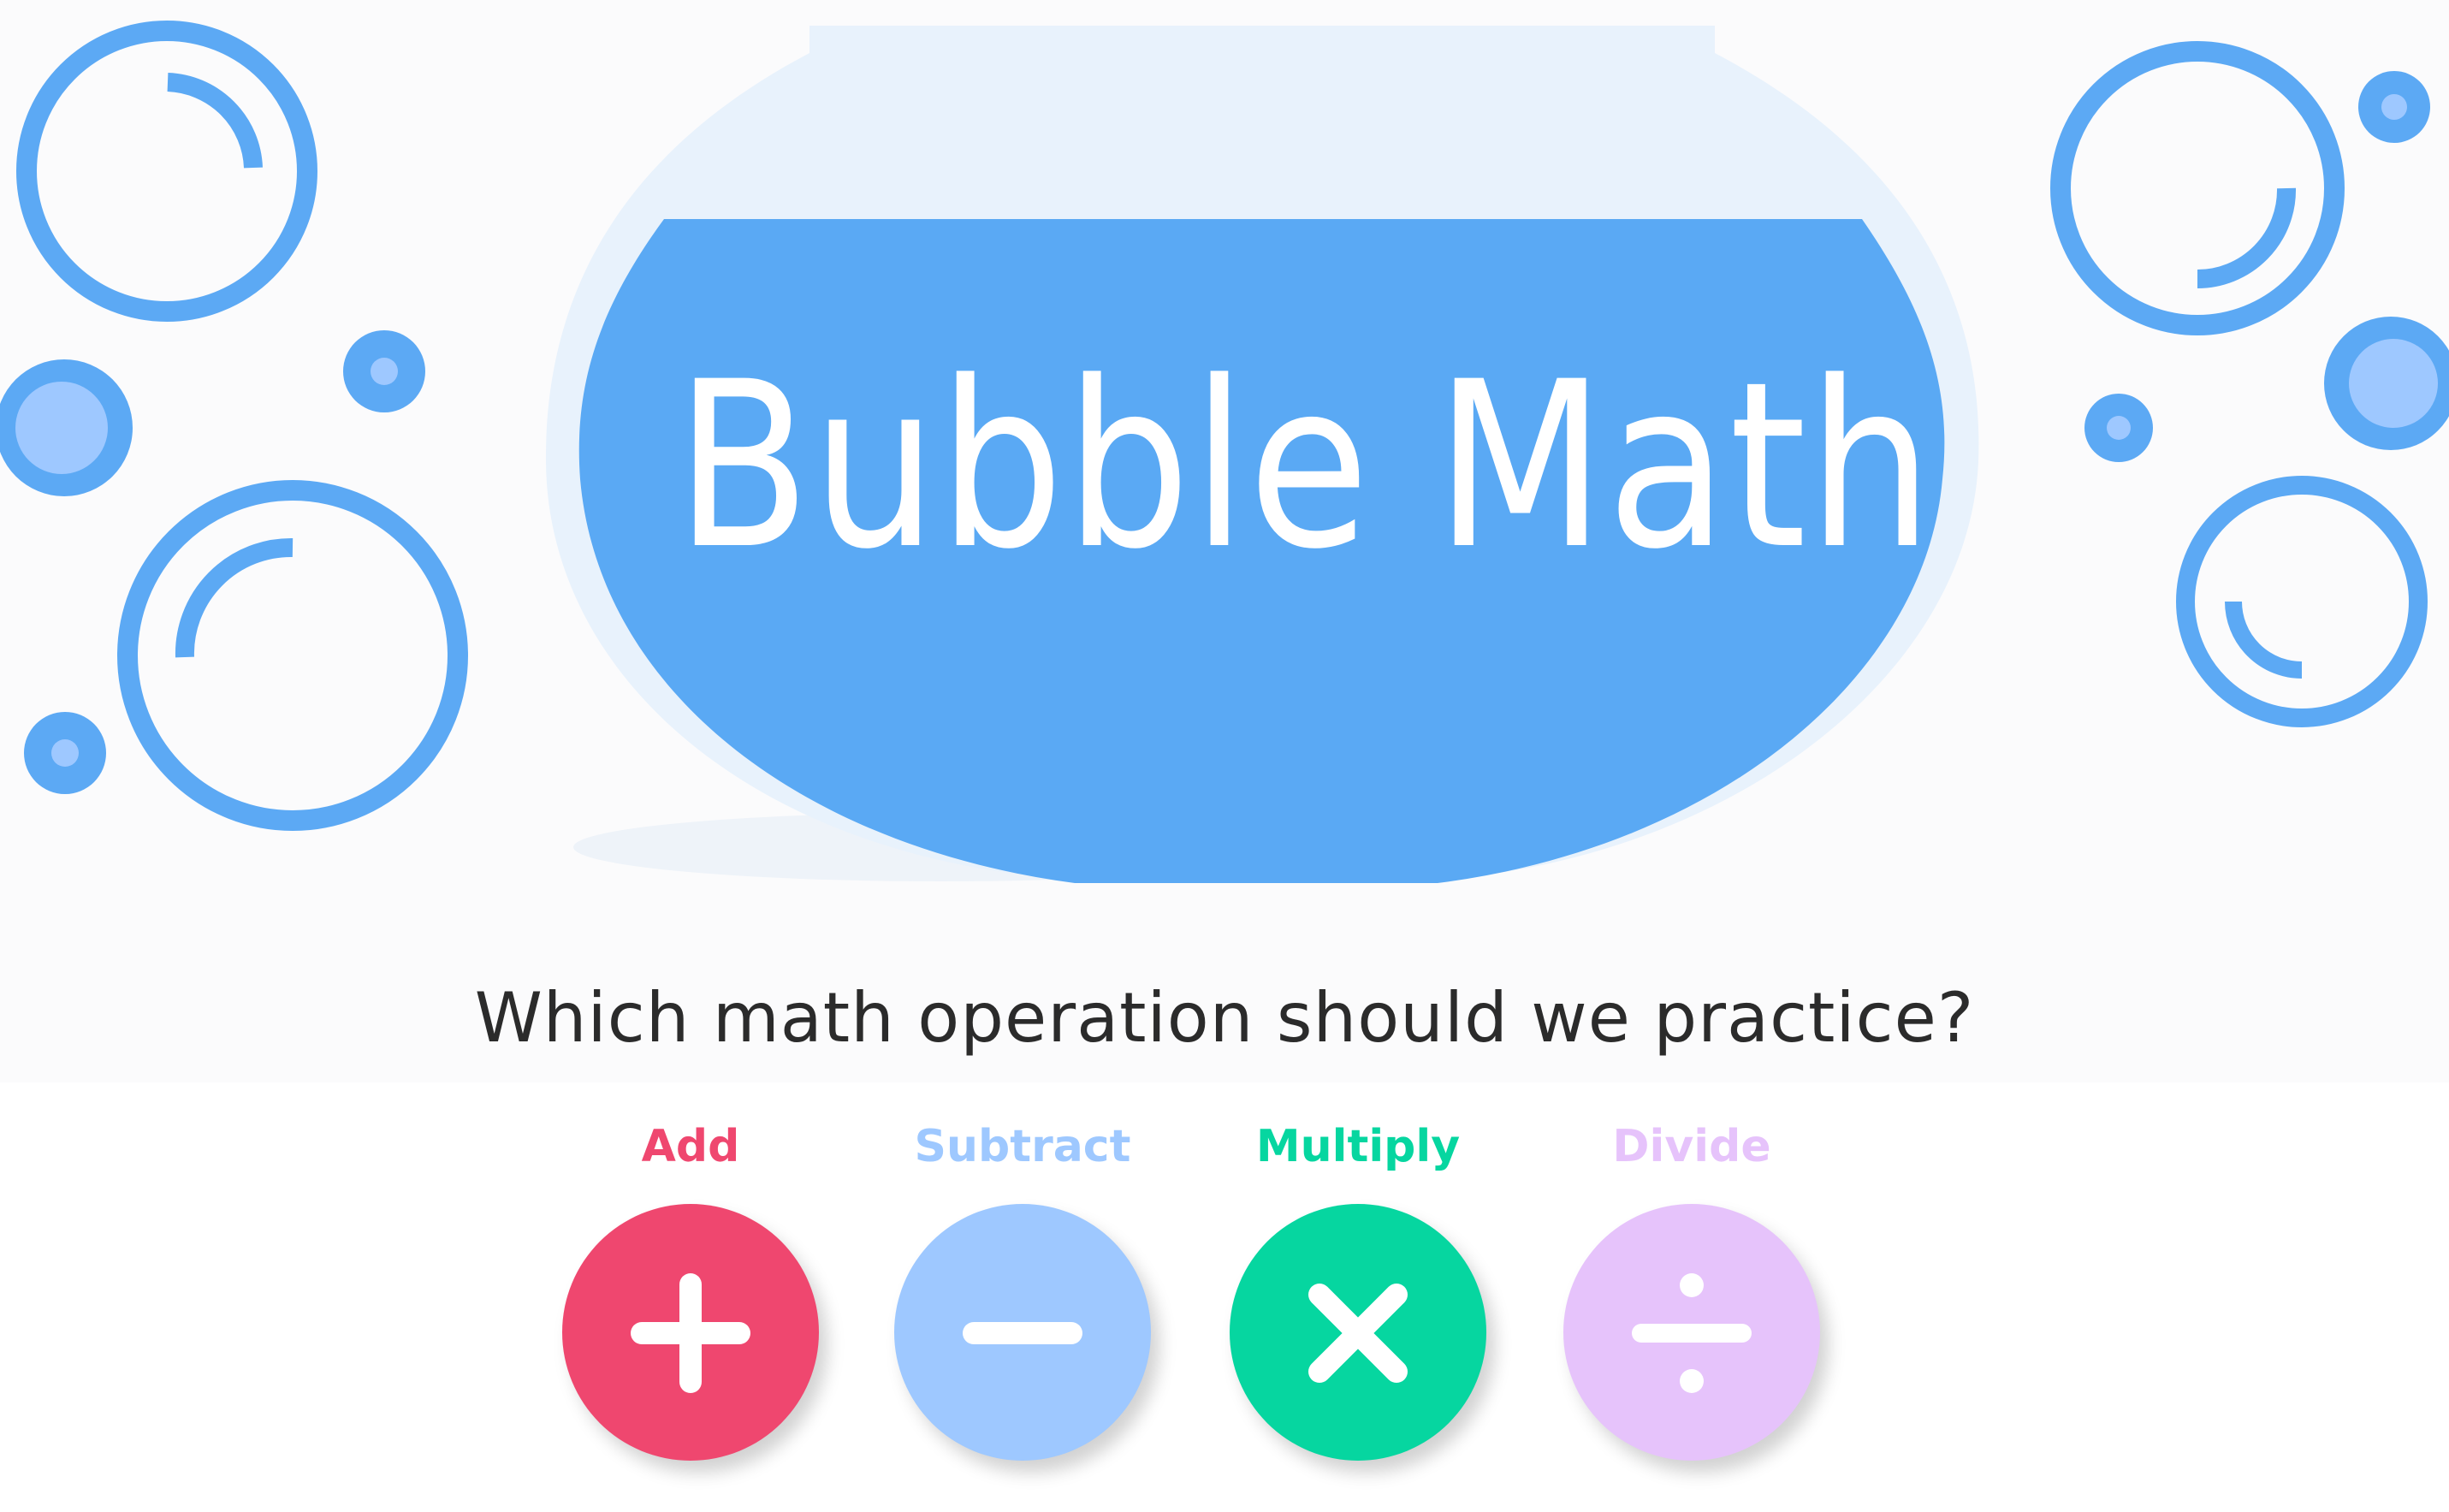  I want to click on divide-icon, so click(1692, 1333).